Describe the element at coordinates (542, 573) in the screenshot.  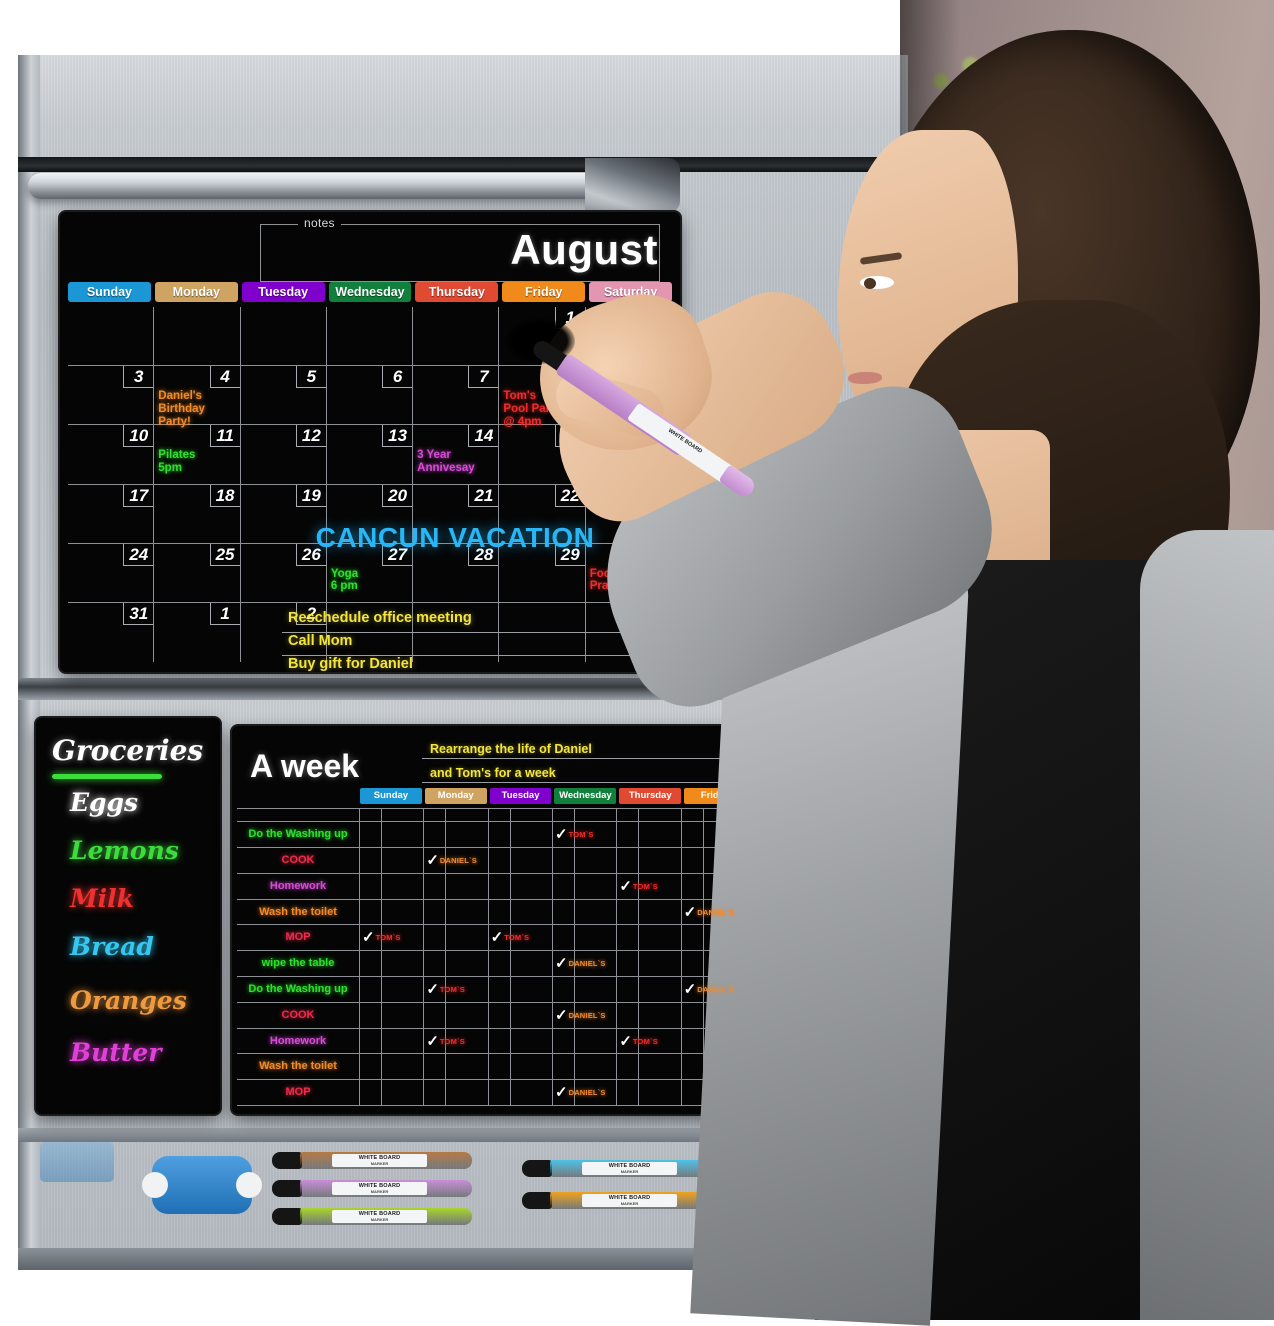
I see `calendar-cell: 29` at that location.